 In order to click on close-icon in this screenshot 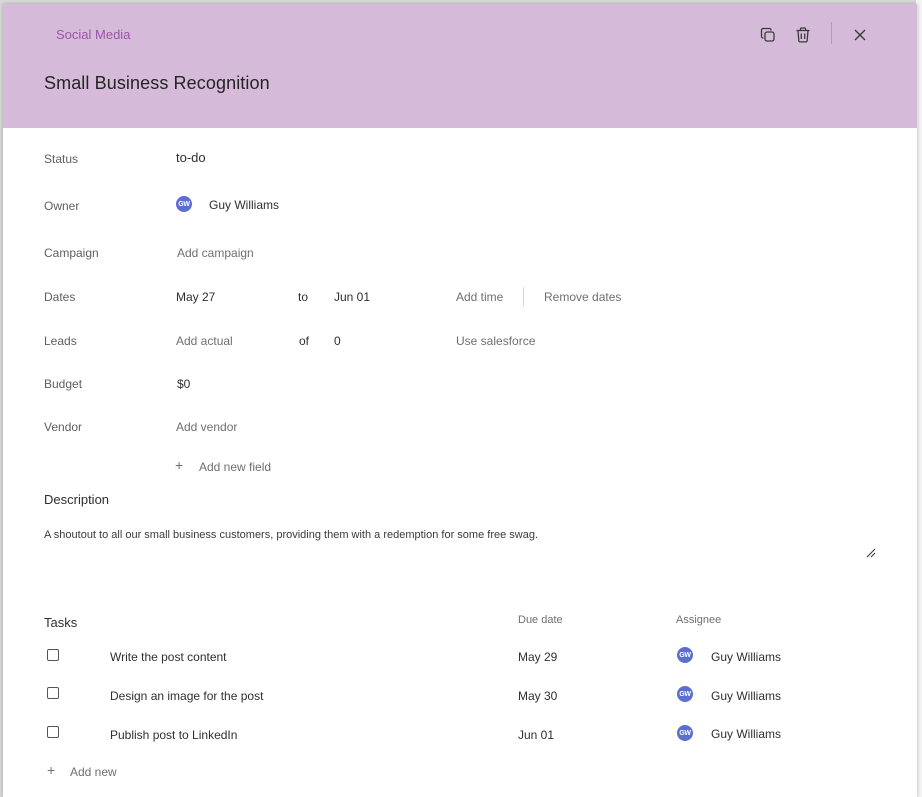, I will do `click(860, 35)`.